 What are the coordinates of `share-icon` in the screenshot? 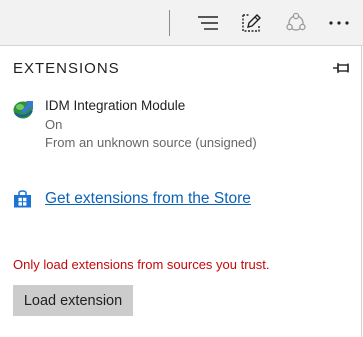 It's located at (296, 21).